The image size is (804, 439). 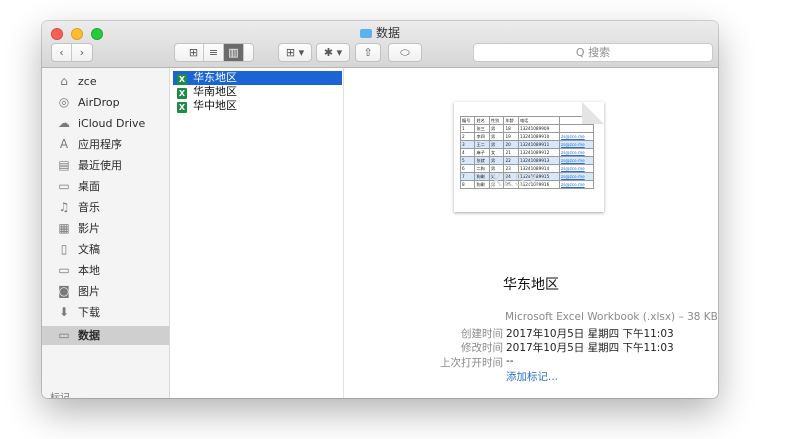 I want to click on last-opened-label: 上次打开时间, so click(x=471, y=363).